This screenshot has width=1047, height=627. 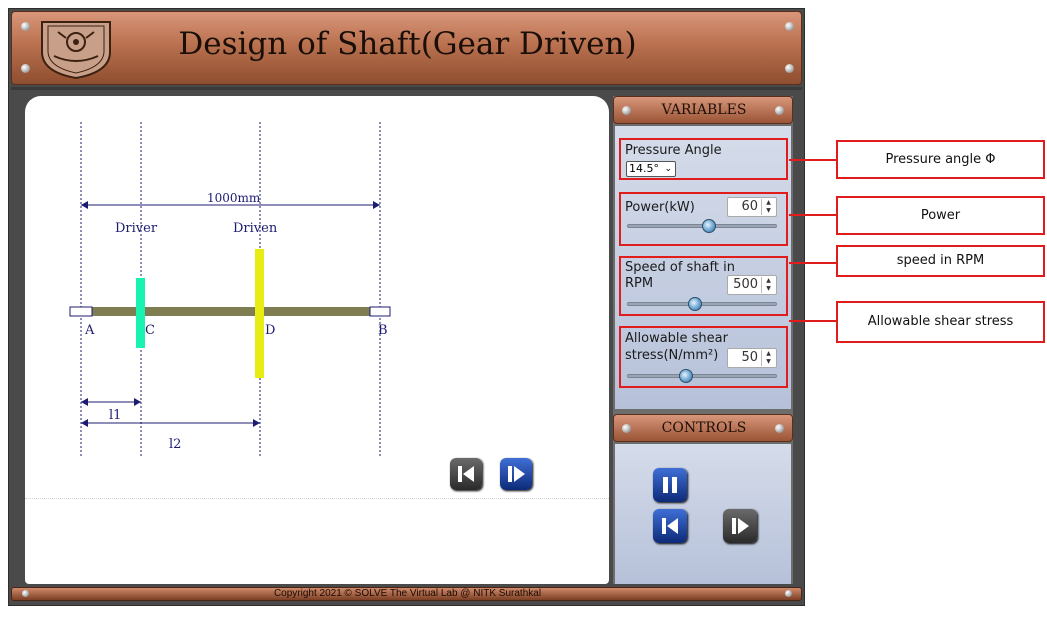 I want to click on controls-header: CONTROLS, so click(x=703, y=428).